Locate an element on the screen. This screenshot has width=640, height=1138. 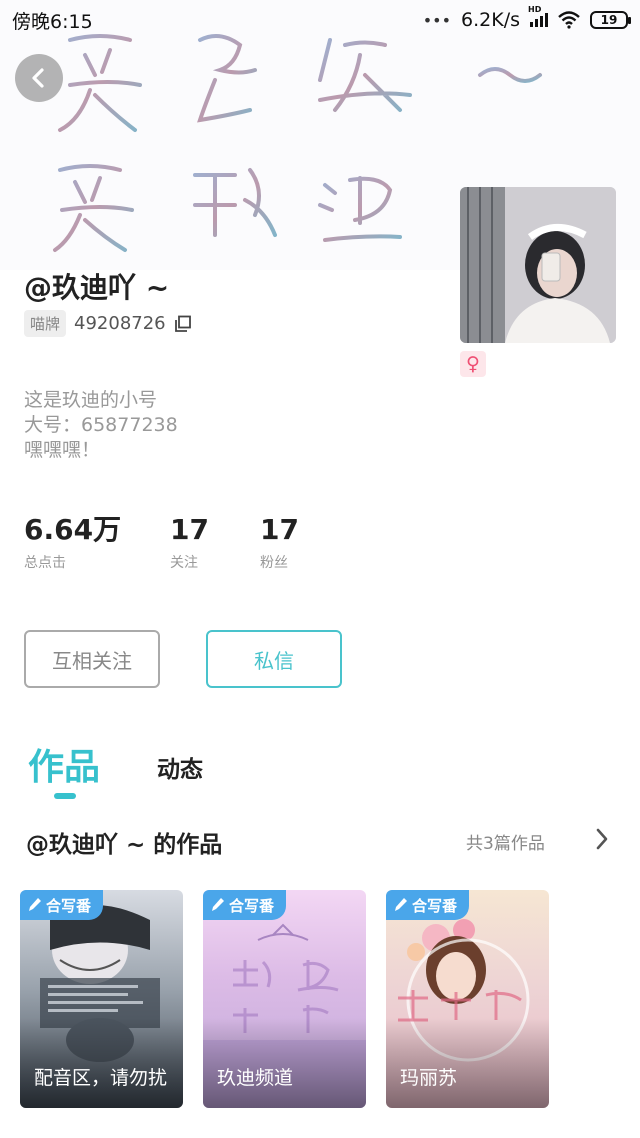
stat-total-clicks: 6.64万 总点击 is located at coordinates (72, 542).